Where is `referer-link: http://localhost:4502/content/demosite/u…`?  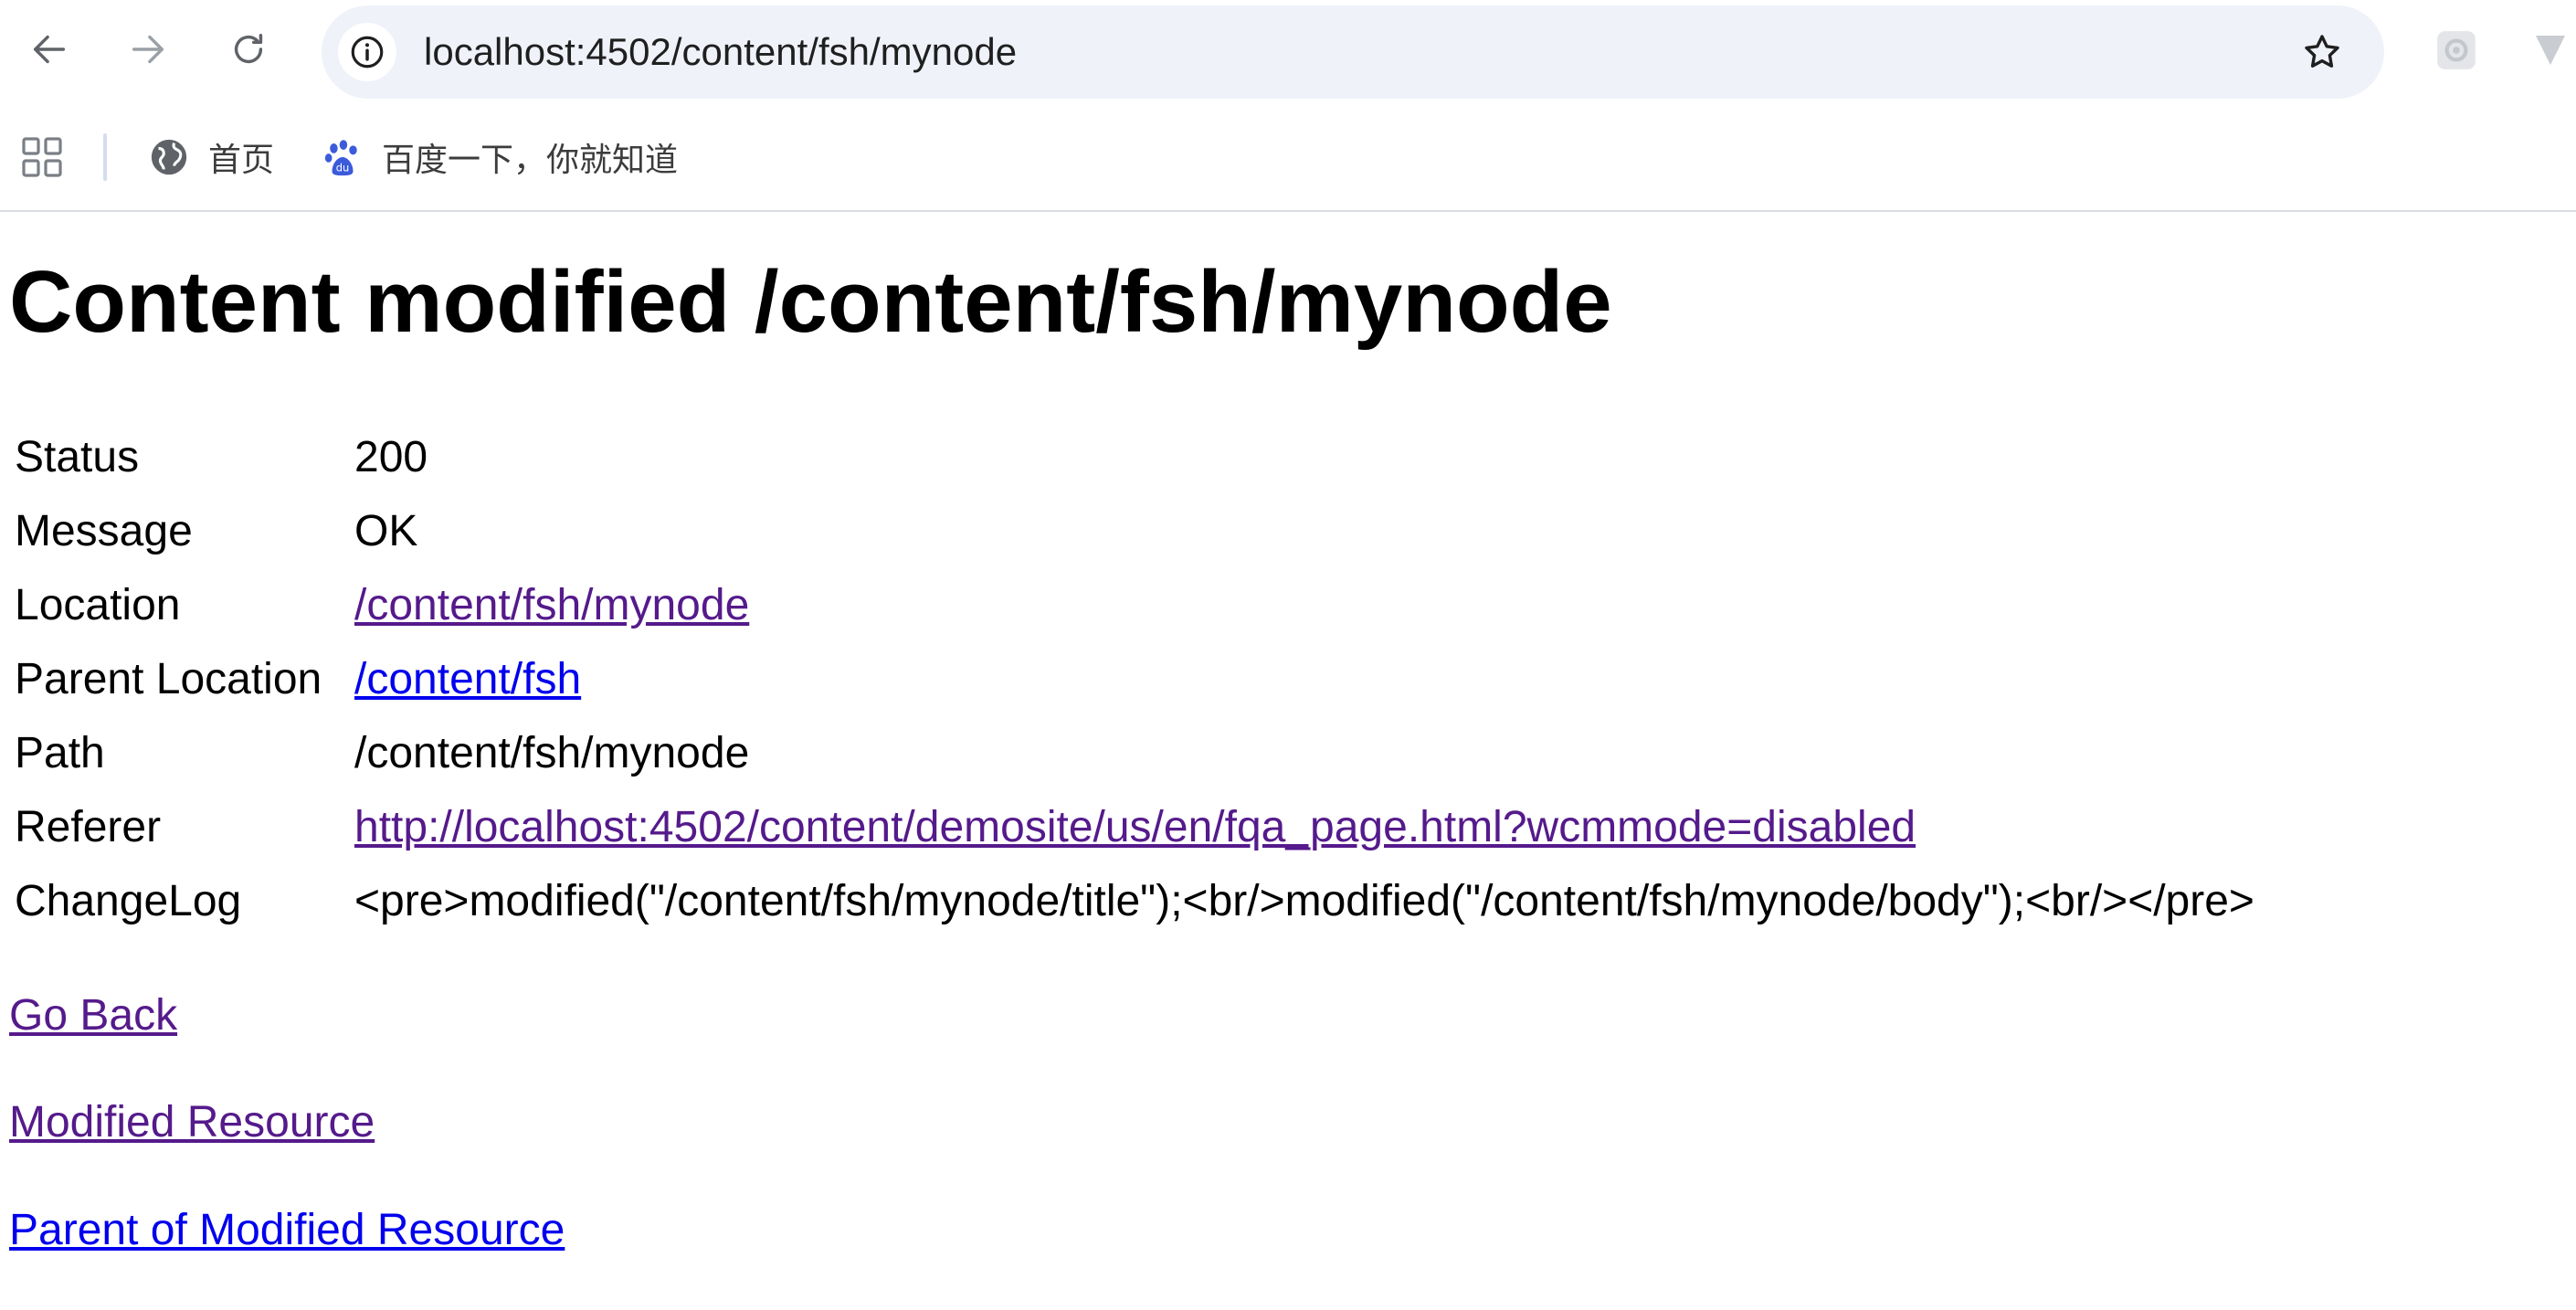
referer-link: http://localhost:4502/content/demosite/u… is located at coordinates (1135, 827).